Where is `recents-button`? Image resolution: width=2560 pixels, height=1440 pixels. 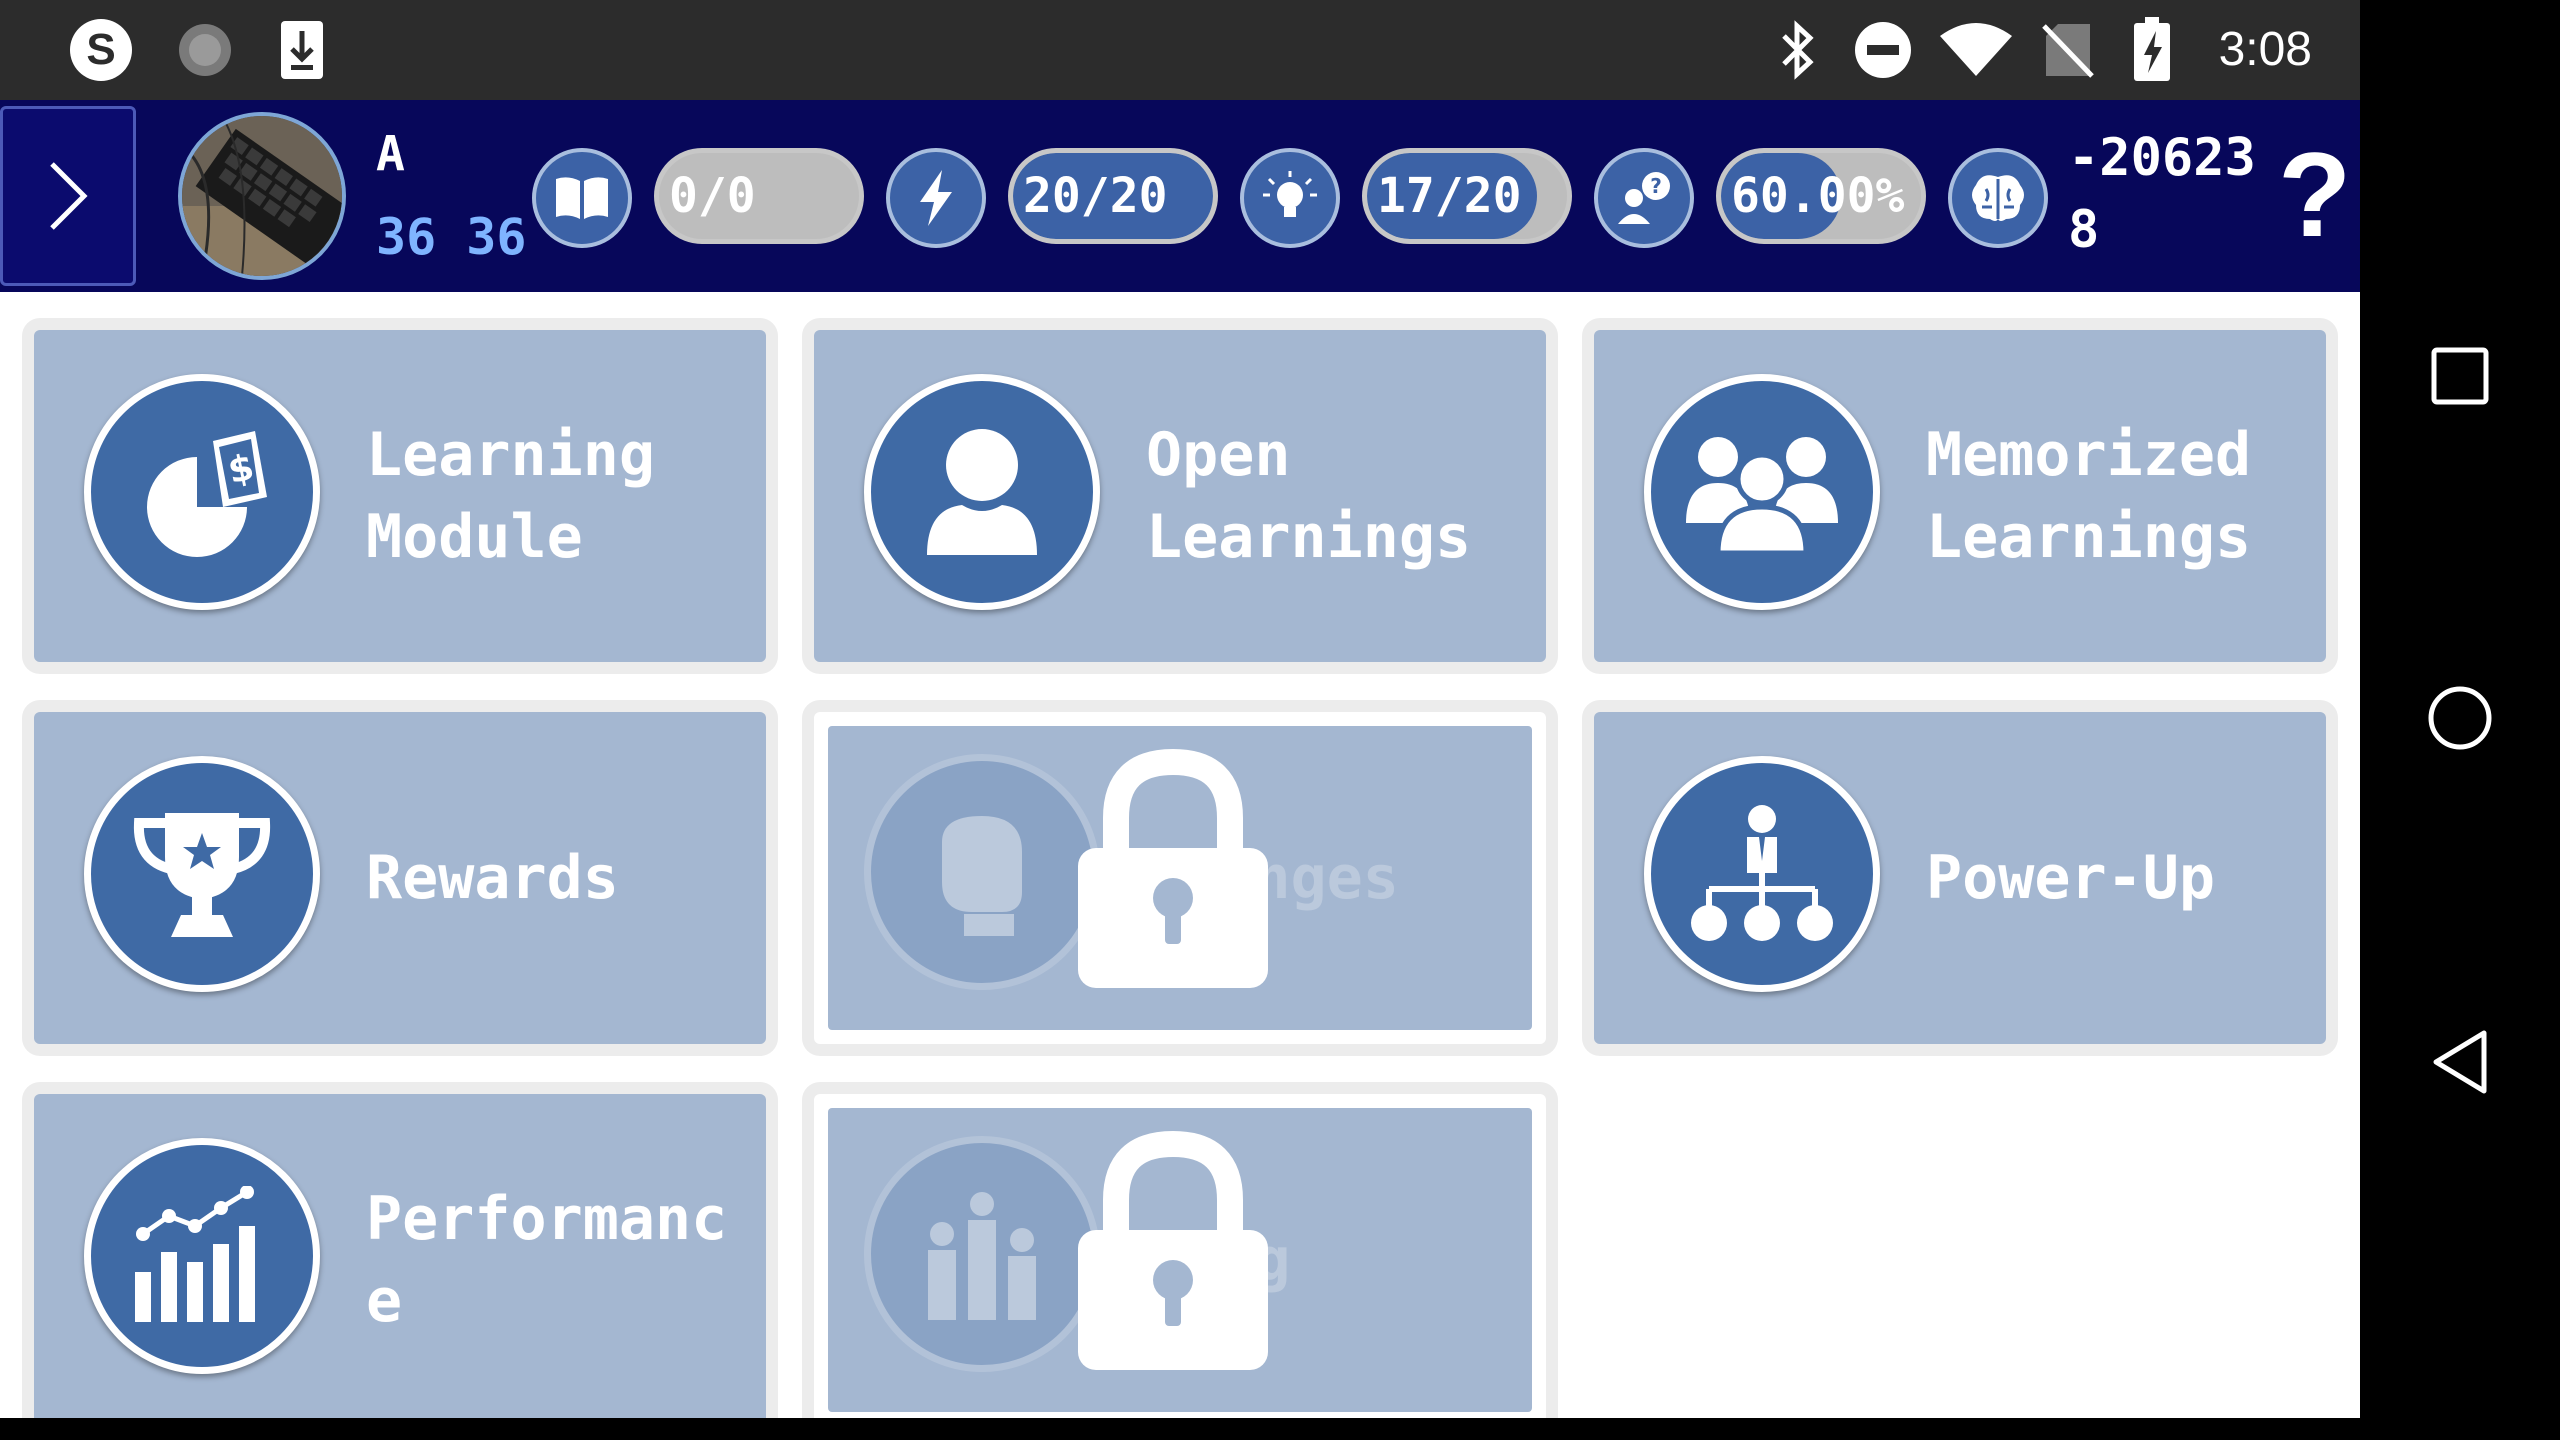 recents-button is located at coordinates (2460, 376).